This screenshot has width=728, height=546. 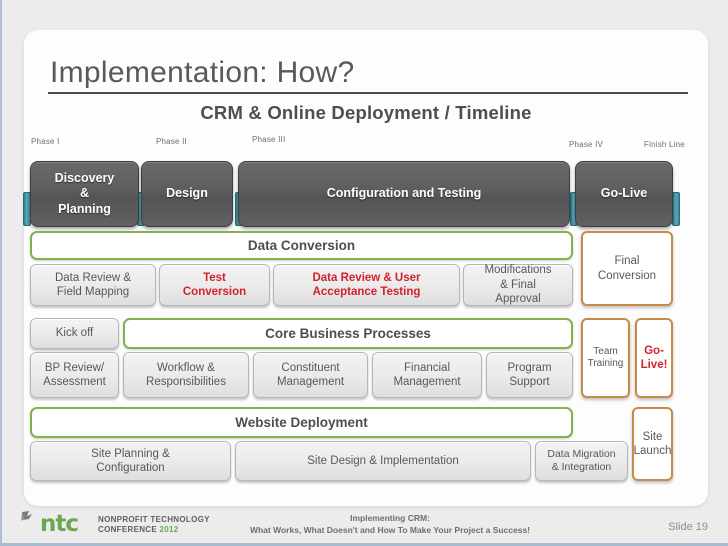 I want to click on ntc-year: 2012, so click(x=169, y=529).